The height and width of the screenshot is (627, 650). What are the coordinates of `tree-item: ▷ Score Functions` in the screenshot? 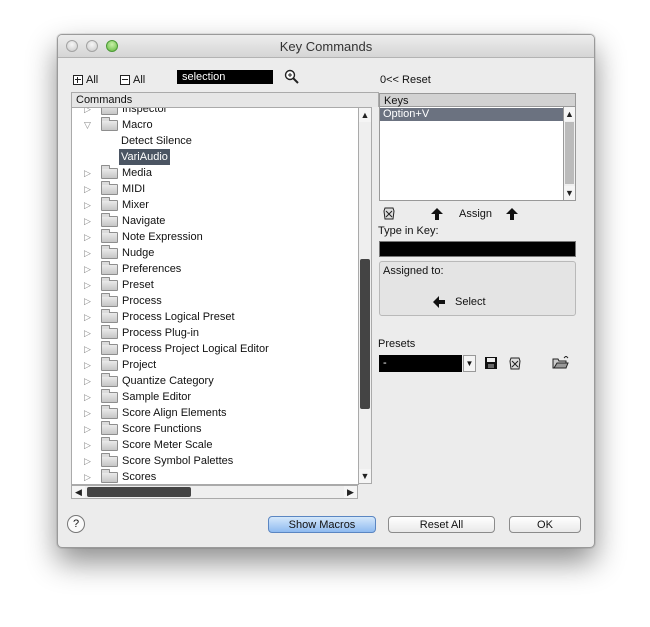 It's located at (215, 429).